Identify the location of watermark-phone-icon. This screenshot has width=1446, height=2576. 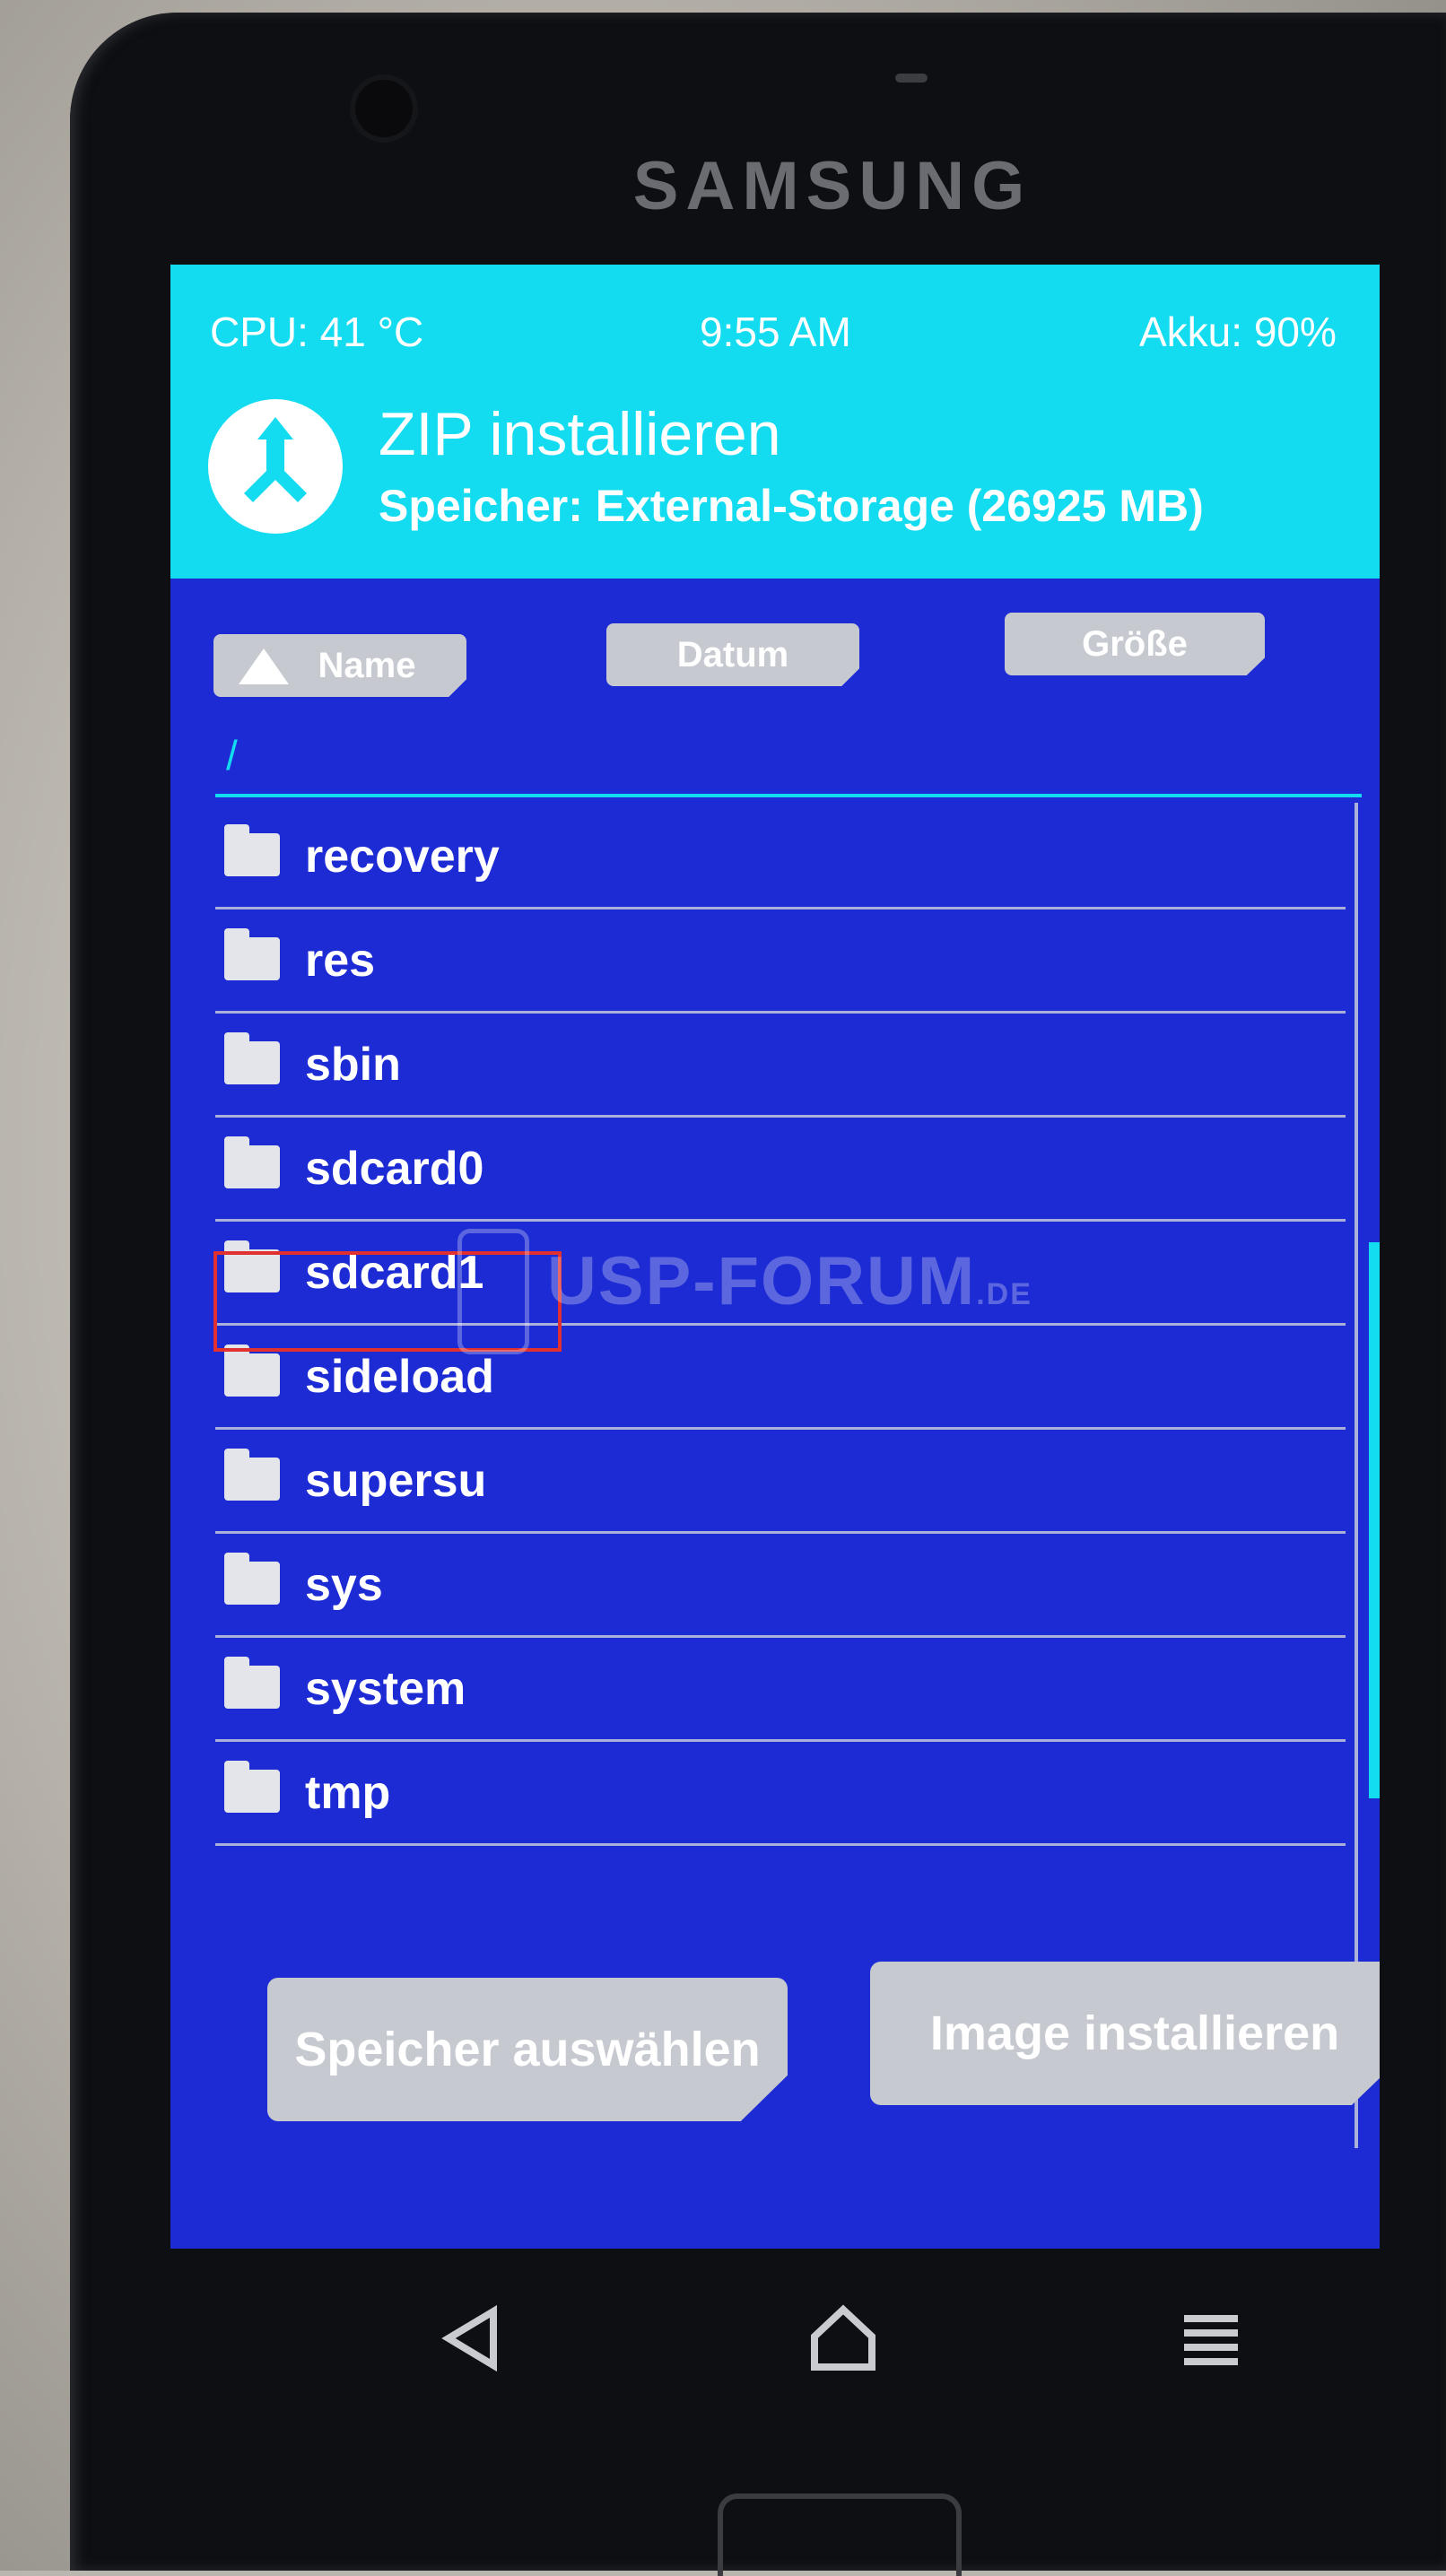
(493, 1291).